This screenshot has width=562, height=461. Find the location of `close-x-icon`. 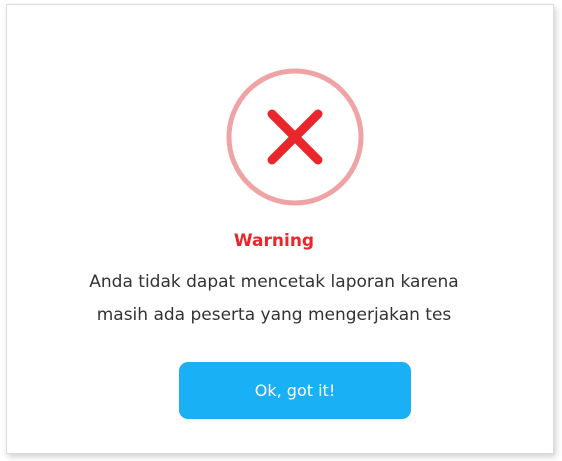

close-x-icon is located at coordinates (295, 137).